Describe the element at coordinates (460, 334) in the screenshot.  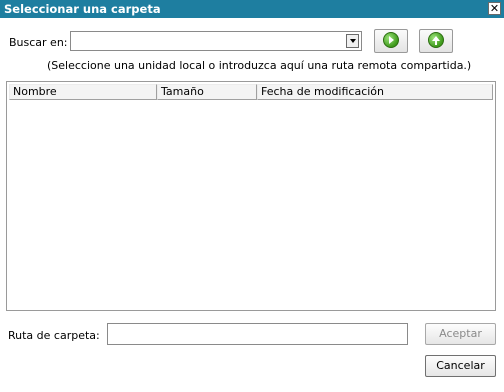
I see `accept-button: Aceptar` at that location.